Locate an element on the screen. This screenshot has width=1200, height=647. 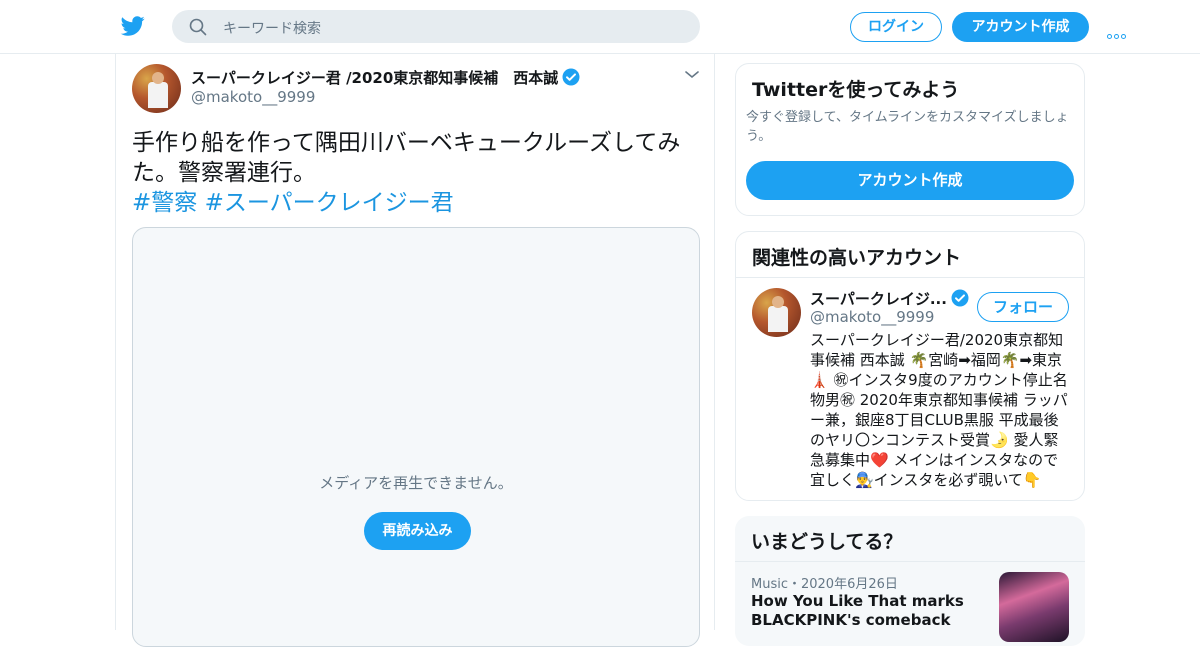
author-avatar is located at coordinates (156, 88).